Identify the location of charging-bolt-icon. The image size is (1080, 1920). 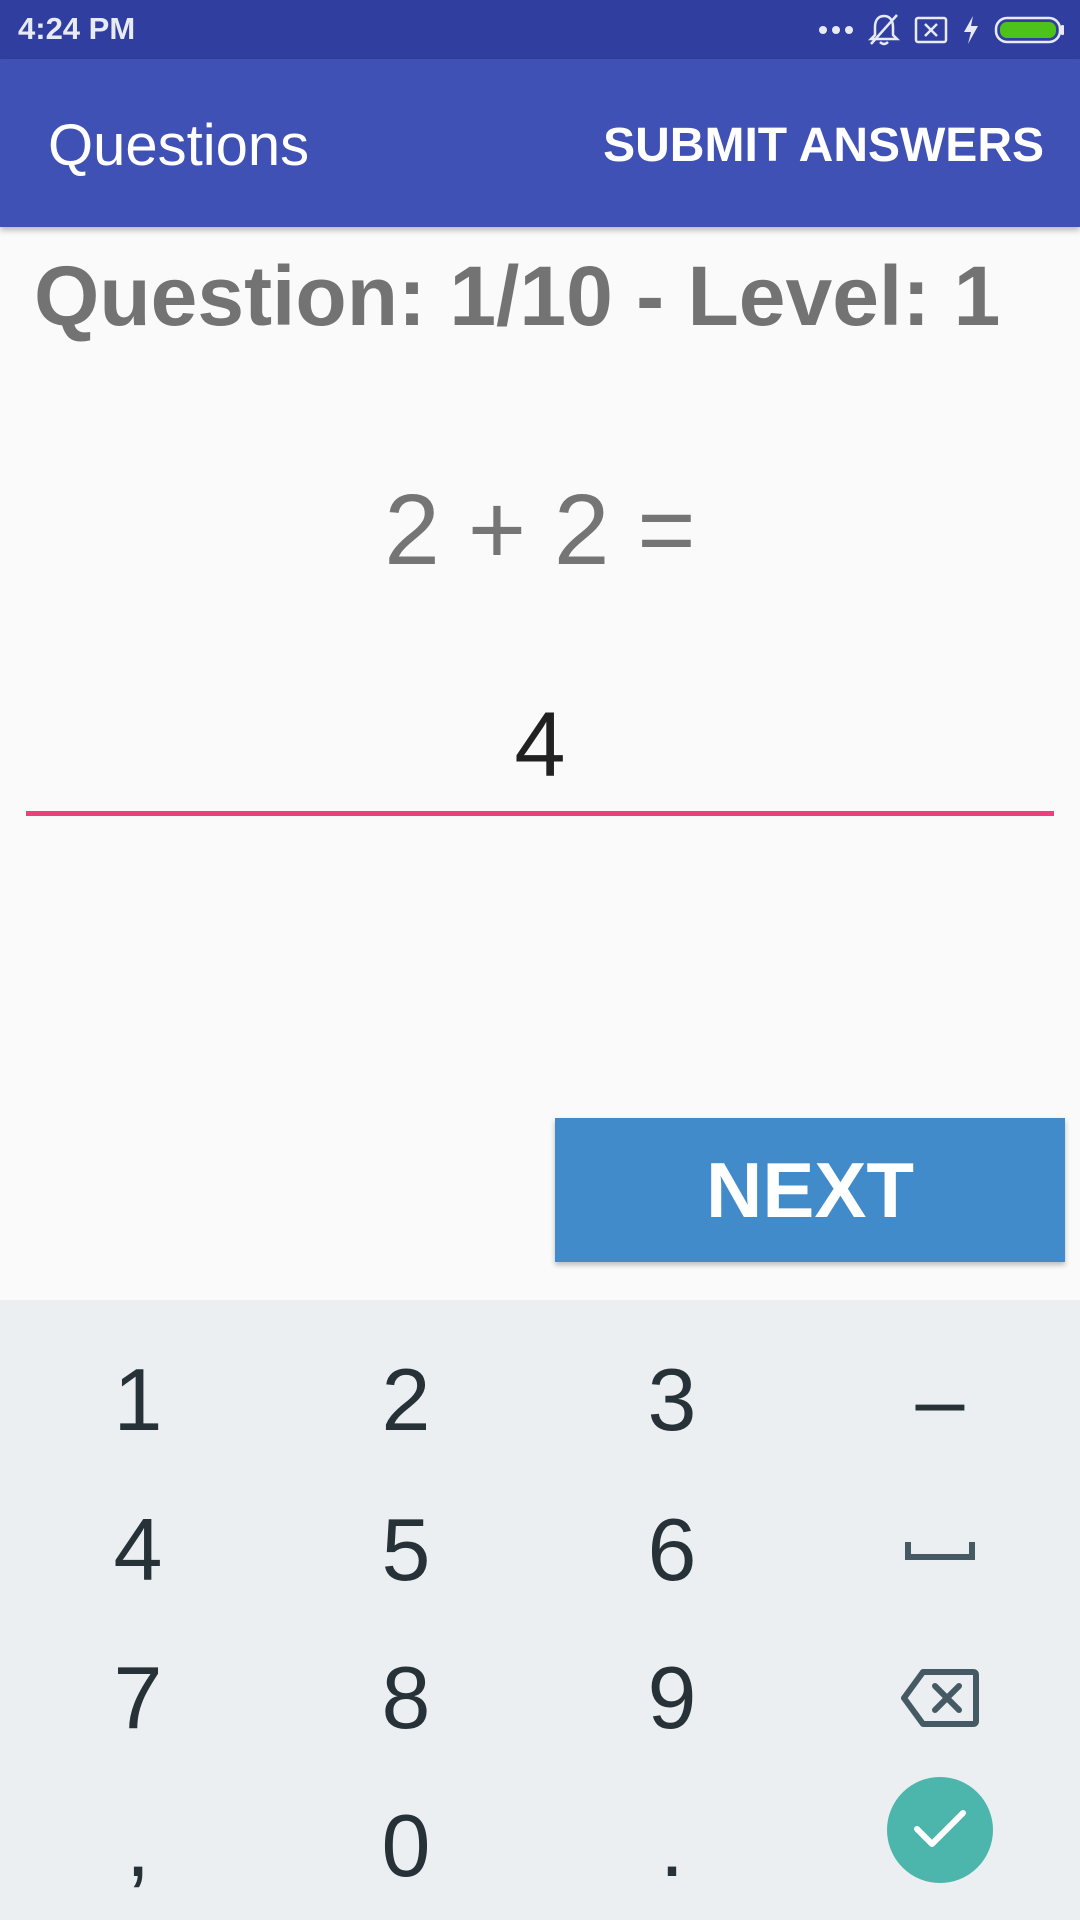
(971, 30).